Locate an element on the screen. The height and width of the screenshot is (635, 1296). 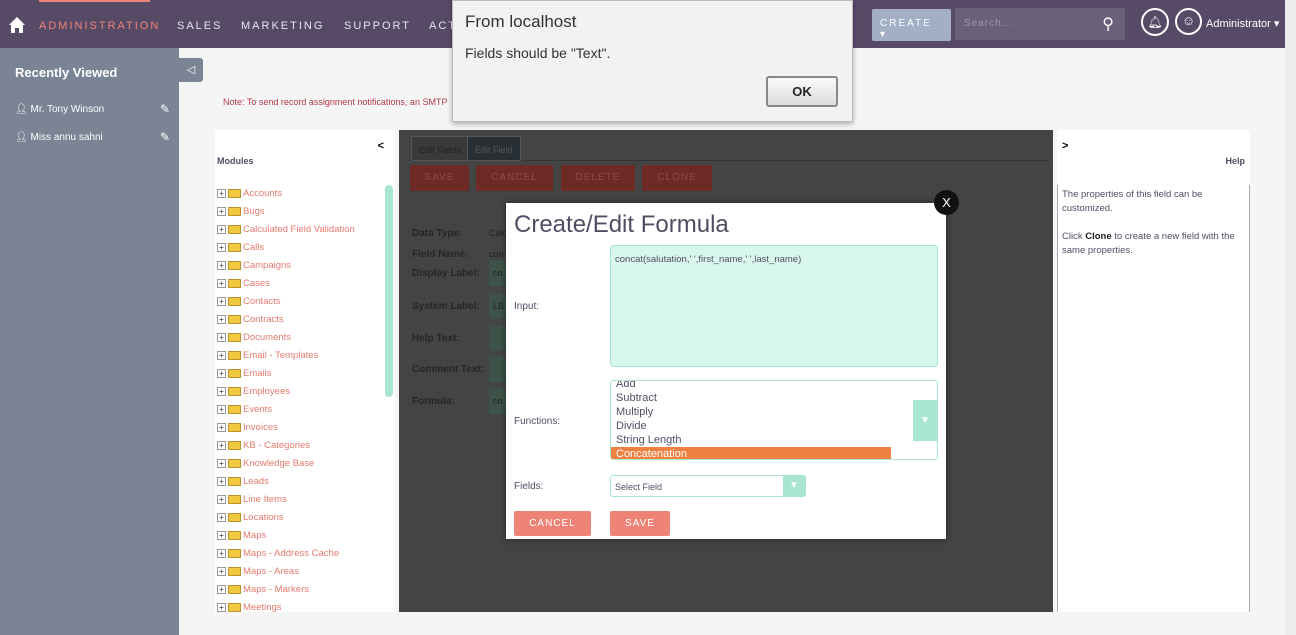
fields-select: Select Field ▼ is located at coordinates (708, 486).